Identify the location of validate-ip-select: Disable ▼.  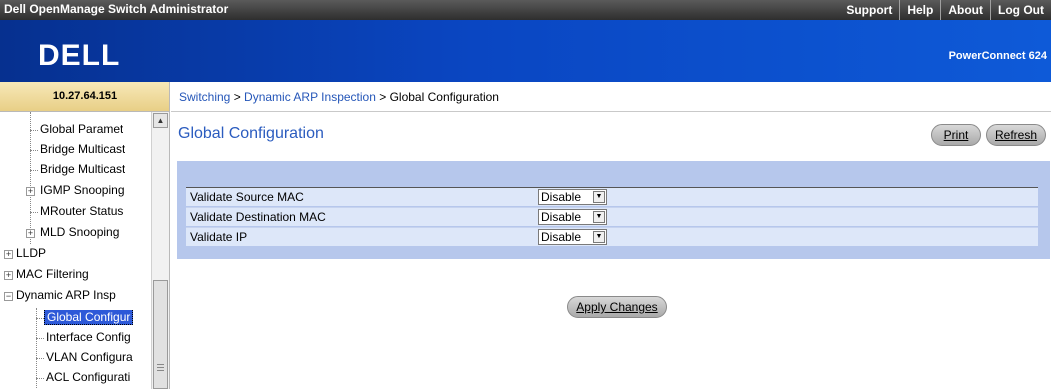
(572, 237).